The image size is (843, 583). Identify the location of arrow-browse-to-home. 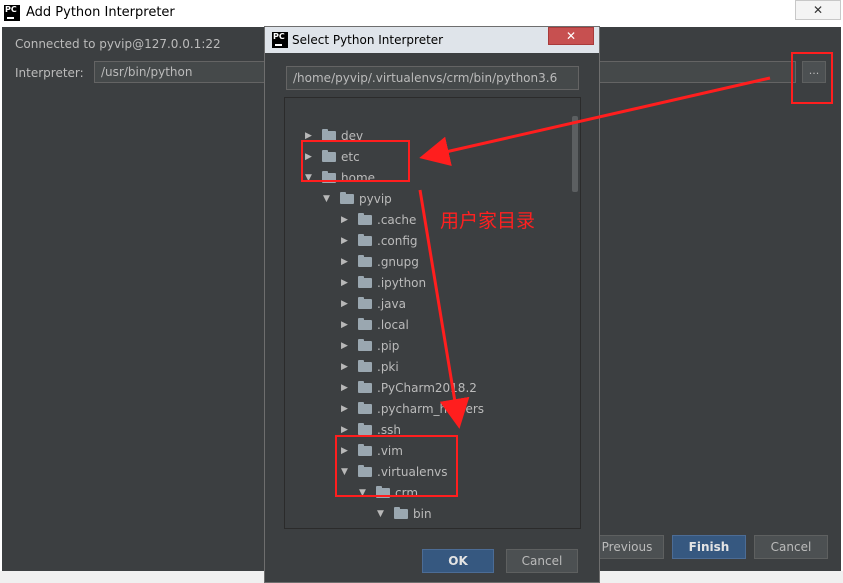
(595, 121).